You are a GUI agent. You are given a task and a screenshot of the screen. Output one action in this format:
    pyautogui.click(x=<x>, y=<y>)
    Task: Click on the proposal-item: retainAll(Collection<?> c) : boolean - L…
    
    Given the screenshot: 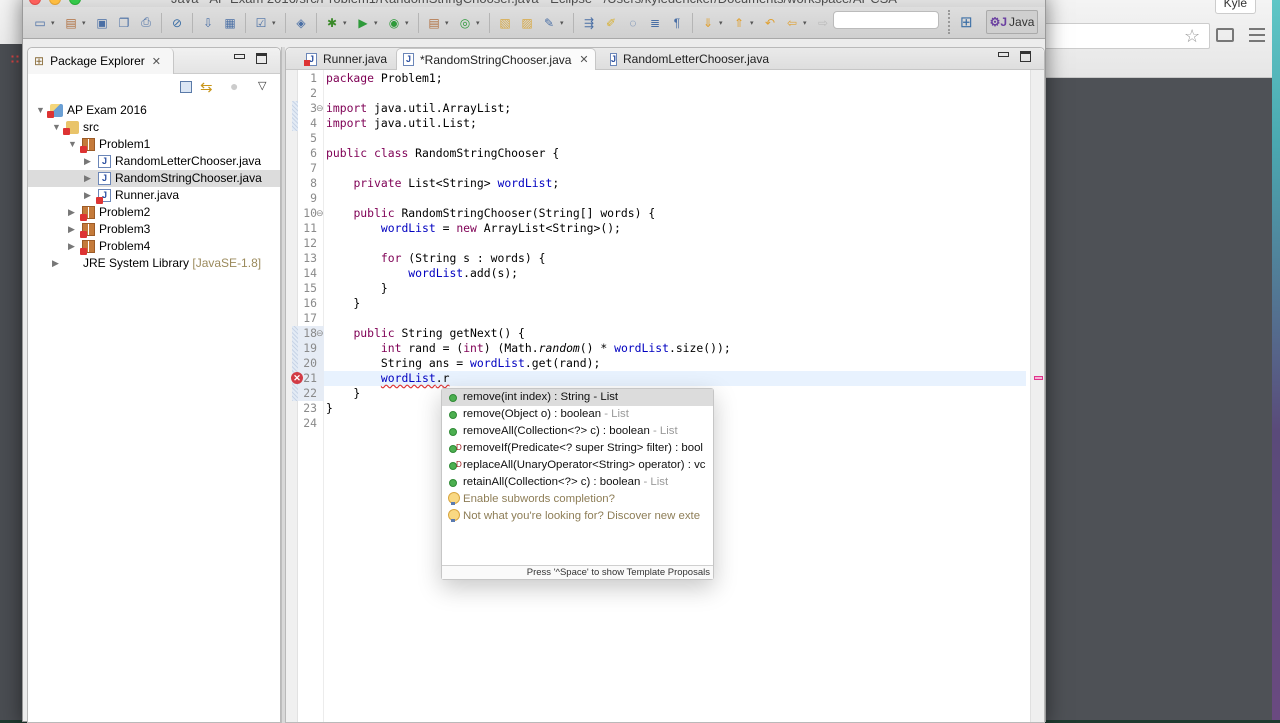 What is the action you would take?
    pyautogui.click(x=577, y=482)
    